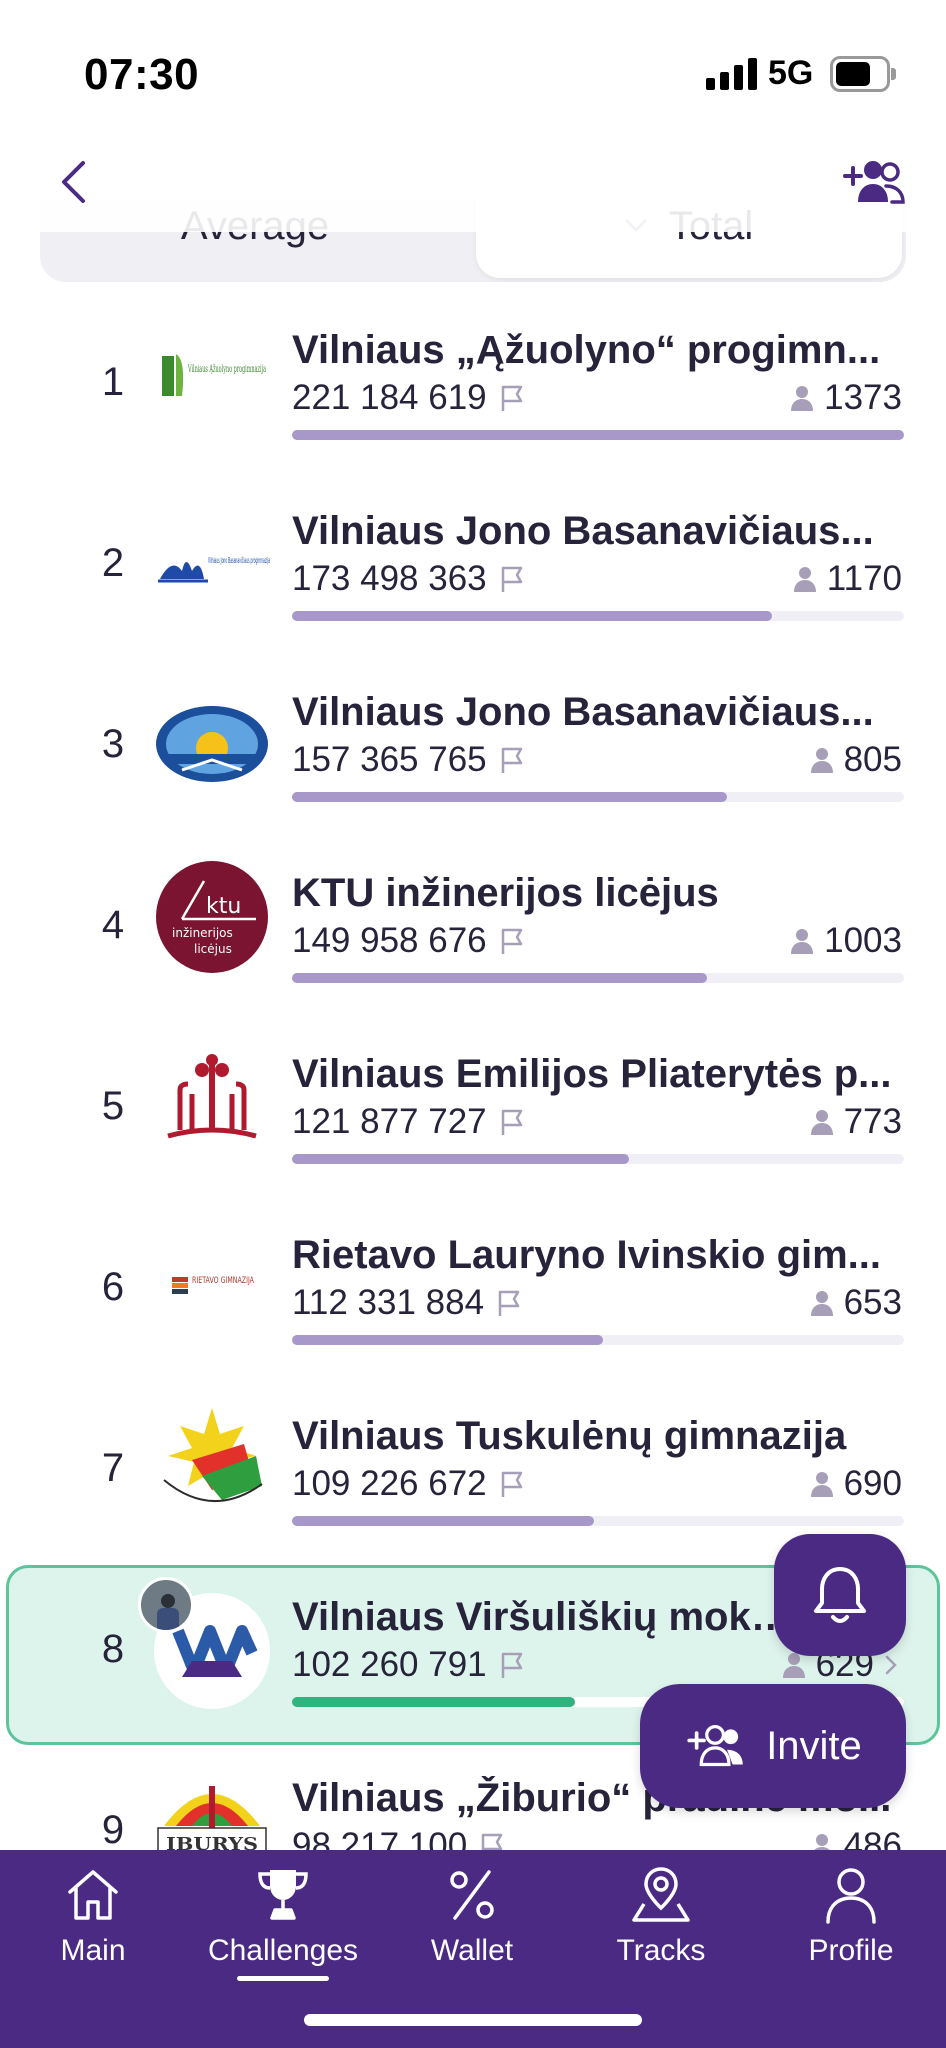  Describe the element at coordinates (389, 1121) in the screenshot. I see `score-value: 121 877 727` at that location.